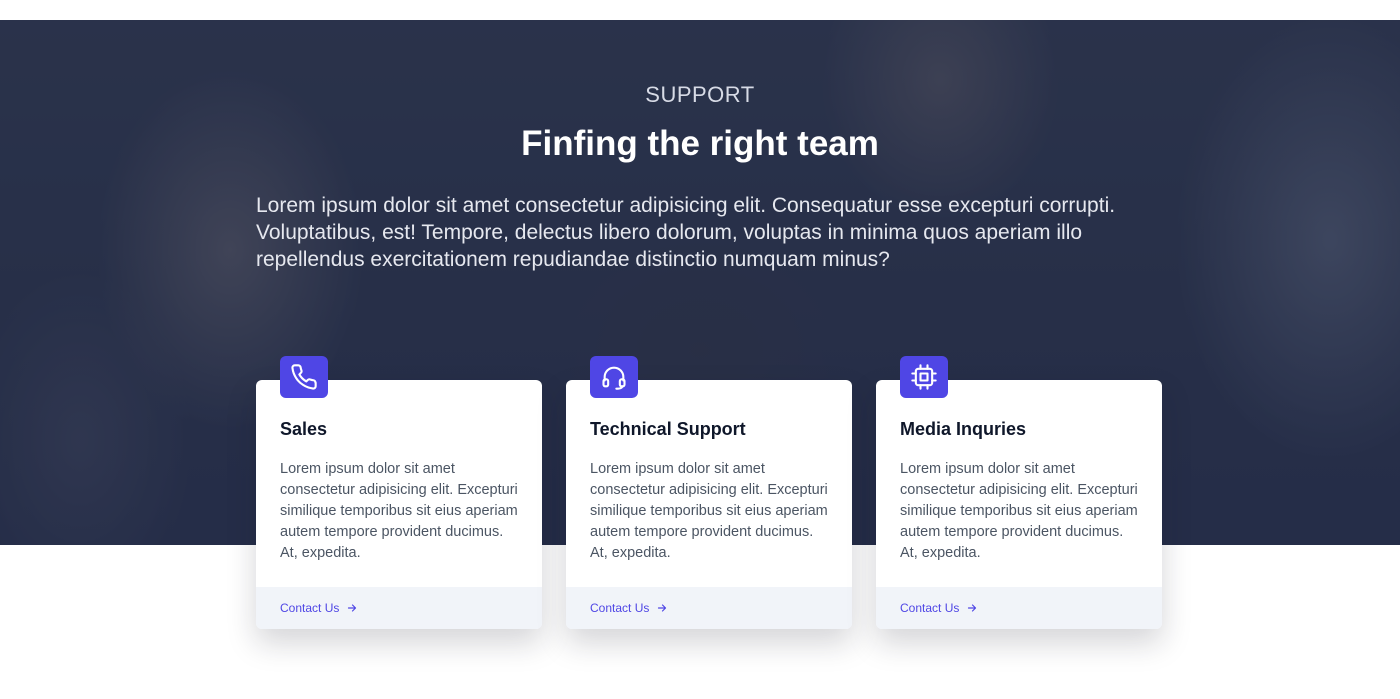 The width and height of the screenshot is (1400, 699). Describe the element at coordinates (304, 429) in the screenshot. I see `card-title: Sales` at that location.